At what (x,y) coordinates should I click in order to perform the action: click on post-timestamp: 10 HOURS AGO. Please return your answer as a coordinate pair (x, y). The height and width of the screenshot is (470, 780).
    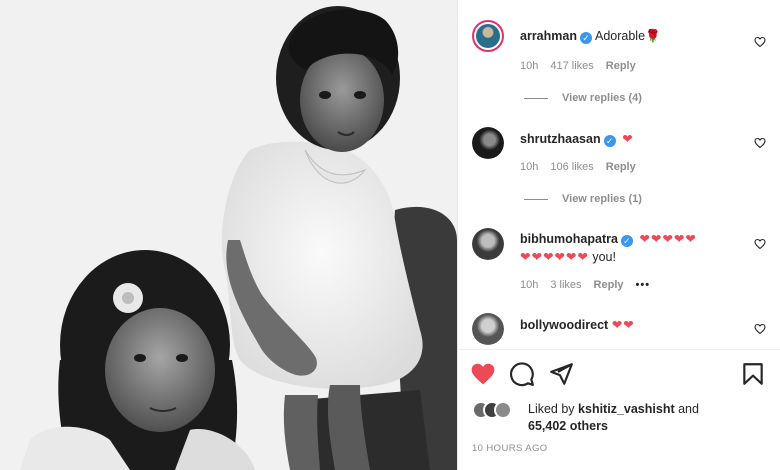
    Looking at the image, I should click on (510, 448).